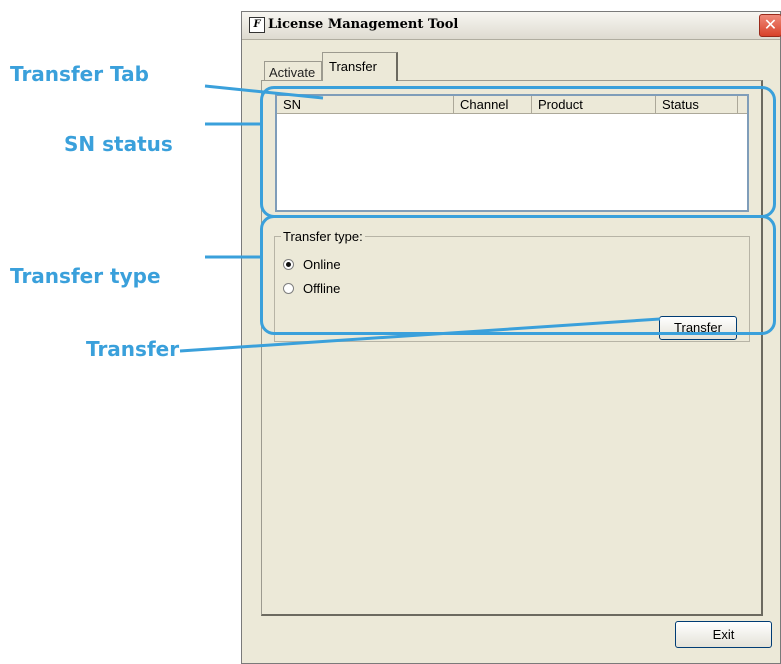 This screenshot has height=664, width=781. What do you see at coordinates (257, 25) in the screenshot?
I see `license-app-icon: F` at bounding box center [257, 25].